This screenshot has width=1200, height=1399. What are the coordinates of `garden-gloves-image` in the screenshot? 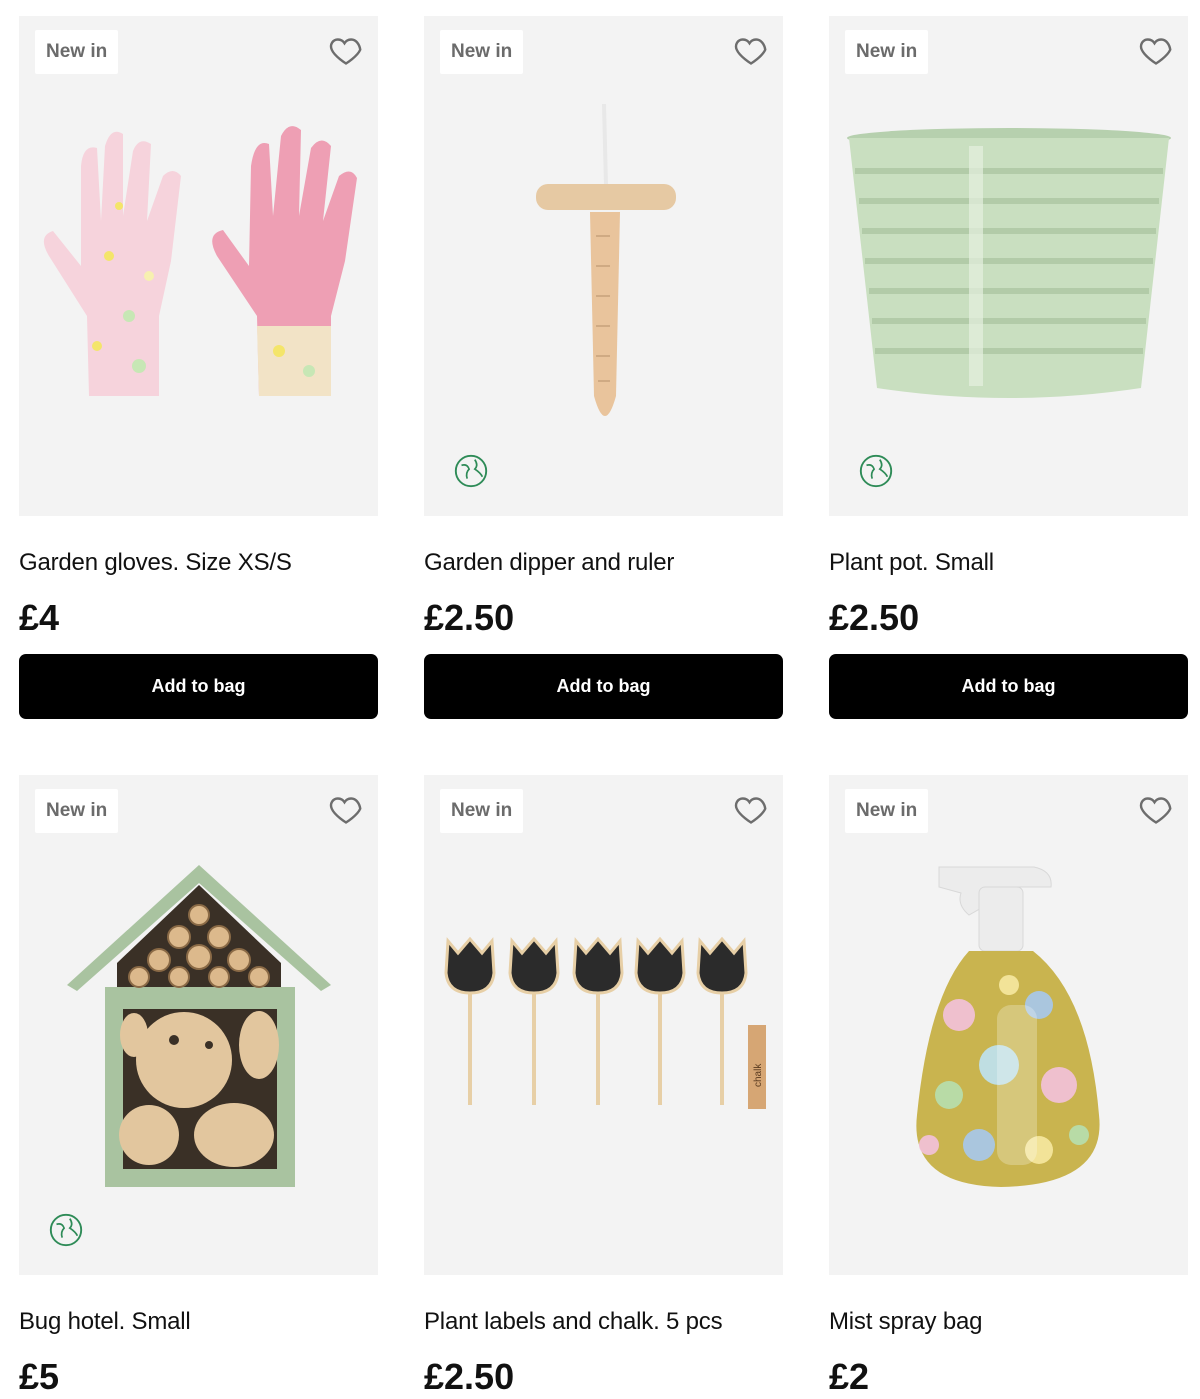 It's located at (200, 261).